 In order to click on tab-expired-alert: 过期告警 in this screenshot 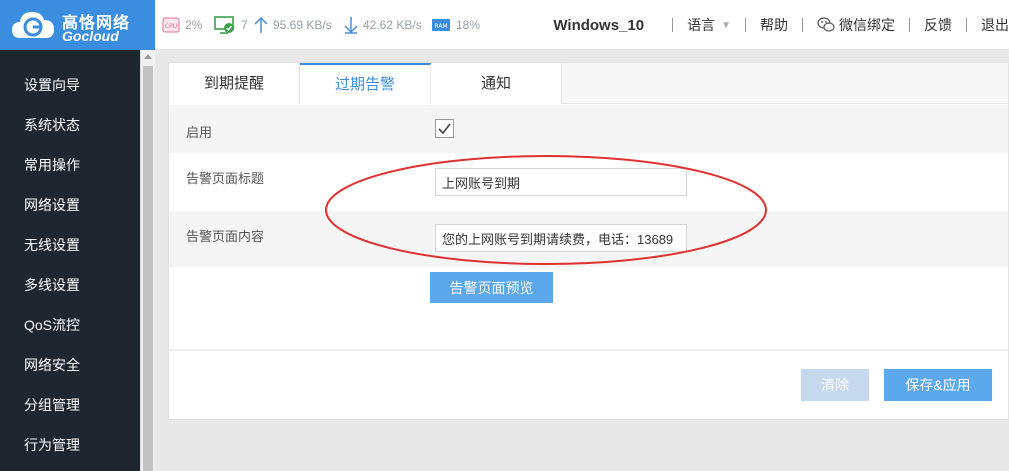, I will do `click(365, 84)`.